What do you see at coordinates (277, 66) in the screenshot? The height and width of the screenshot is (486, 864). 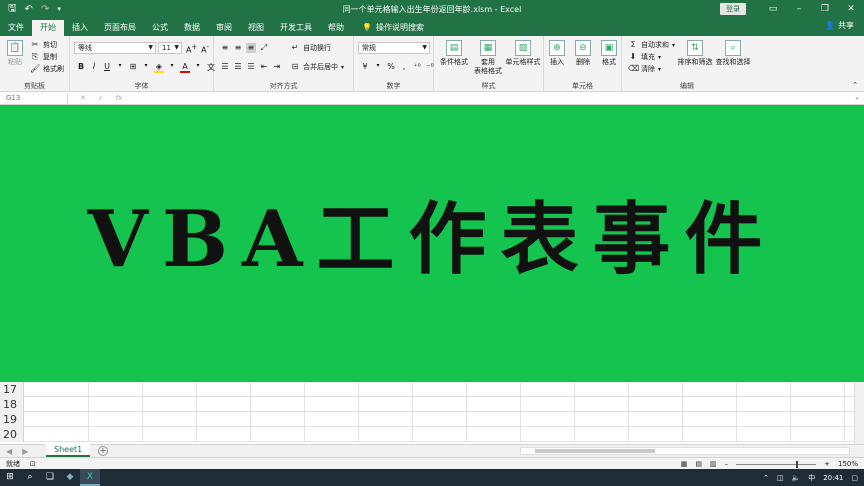 I see `increase-indent-icon: ⇥` at bounding box center [277, 66].